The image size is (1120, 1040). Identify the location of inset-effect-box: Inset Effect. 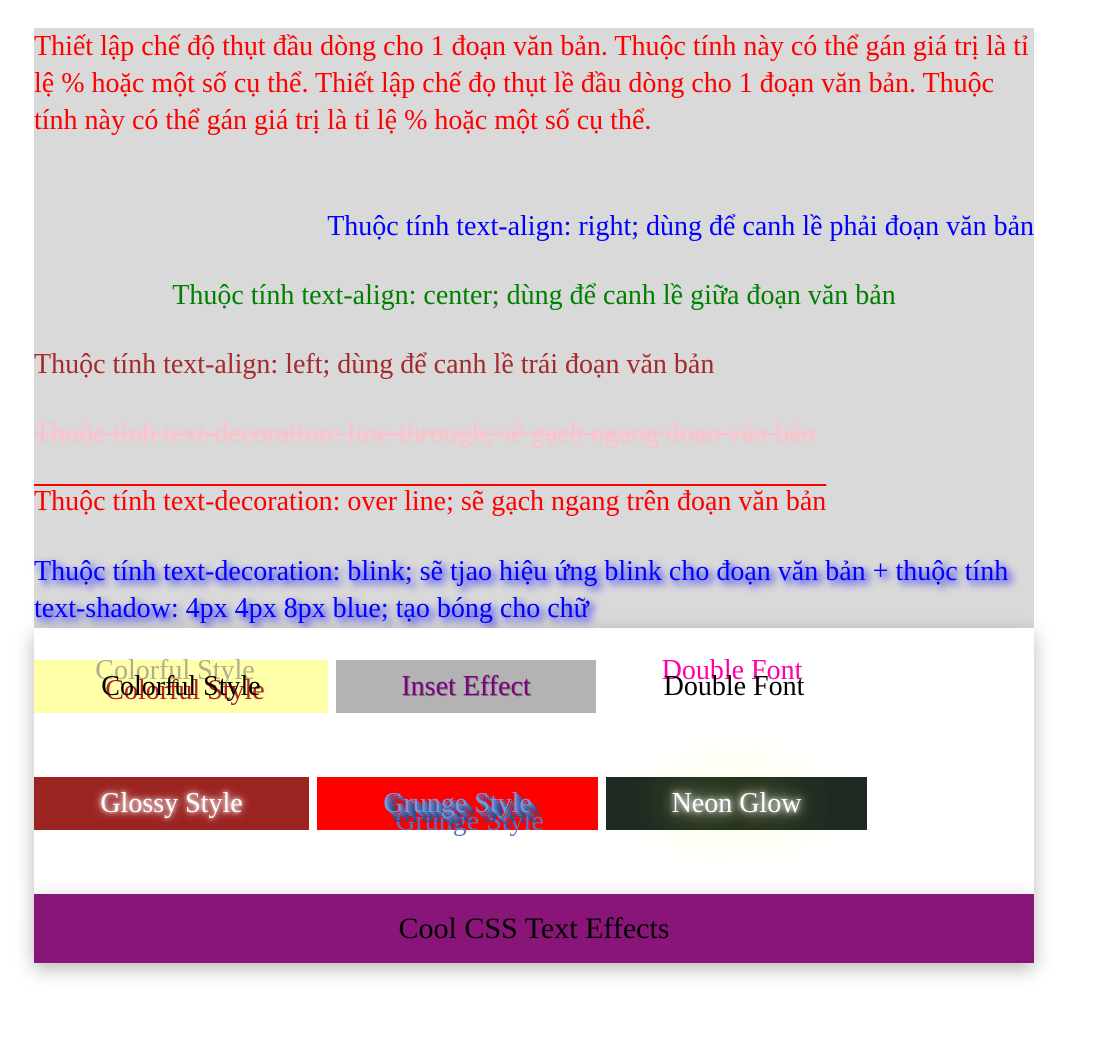
(466, 686).